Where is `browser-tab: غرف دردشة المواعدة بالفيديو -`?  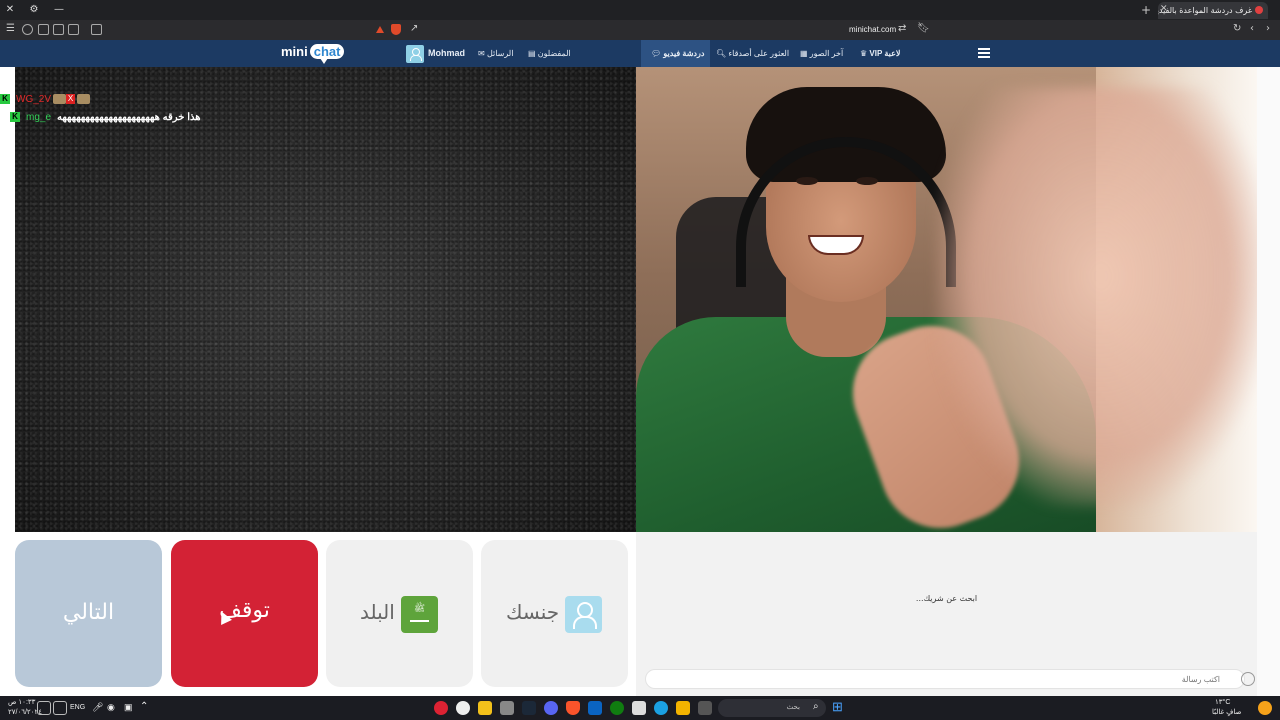 browser-tab: غرف دردشة المواعدة بالفيديو - is located at coordinates (1213, 10).